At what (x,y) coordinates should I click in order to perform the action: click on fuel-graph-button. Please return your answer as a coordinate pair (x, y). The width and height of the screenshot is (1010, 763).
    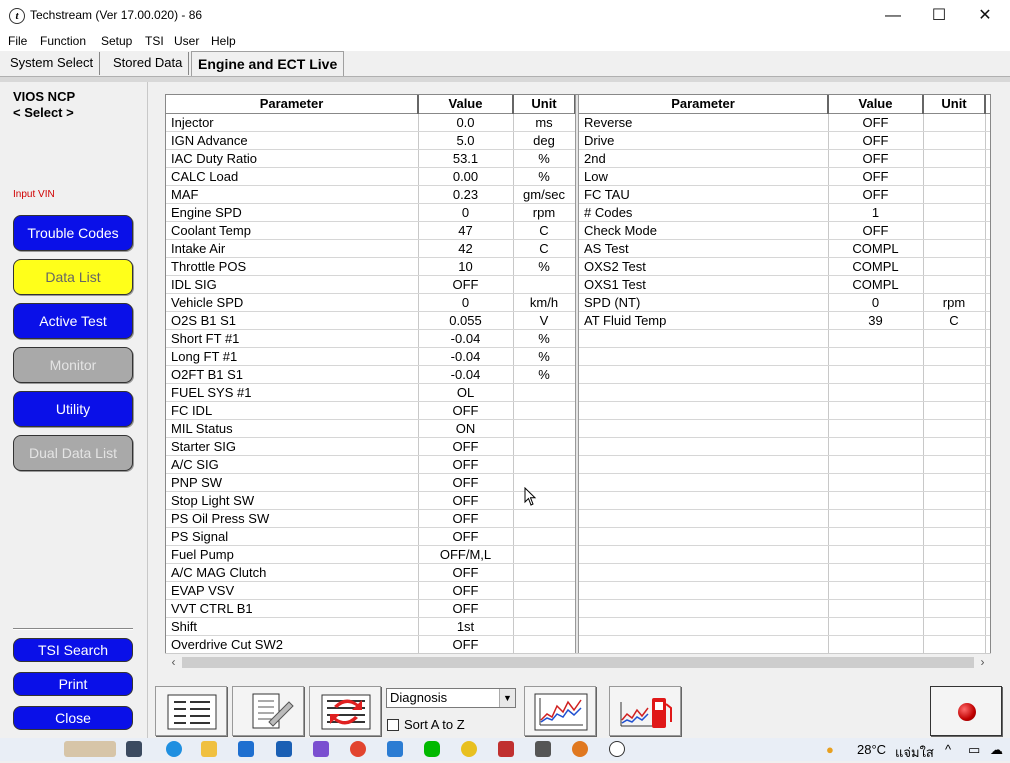
    Looking at the image, I should click on (645, 711).